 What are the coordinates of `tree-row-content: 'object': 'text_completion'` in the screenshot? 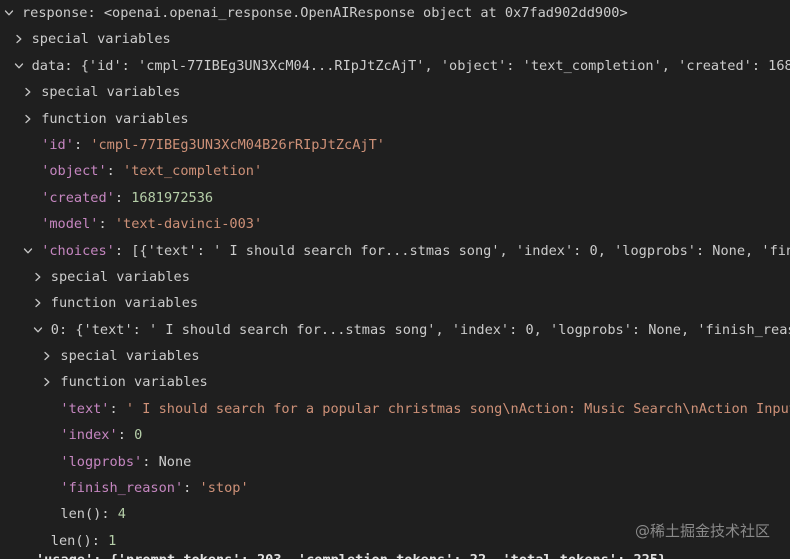 It's located at (152, 171).